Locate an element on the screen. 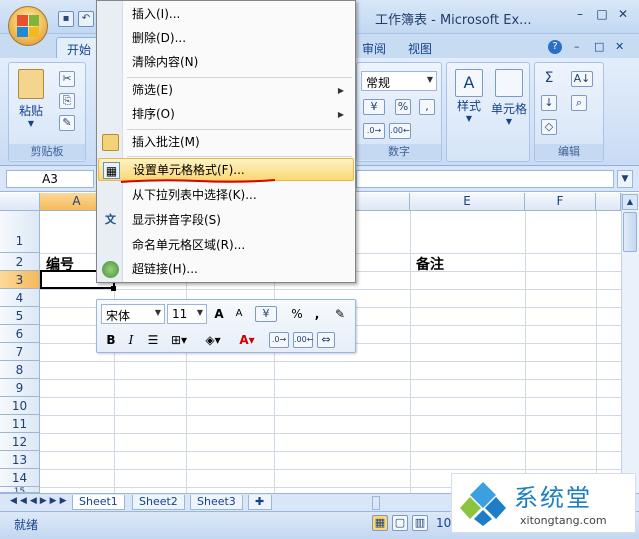  paste-button: 粘贴 ▼ is located at coordinates (31, 98).